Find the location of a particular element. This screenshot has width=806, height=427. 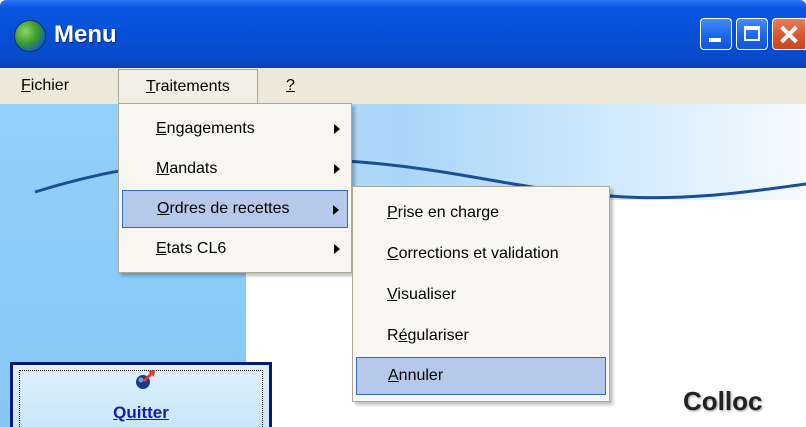

menu-item-ordres-de-recettes: Ordres de recettes is located at coordinates (235, 209).